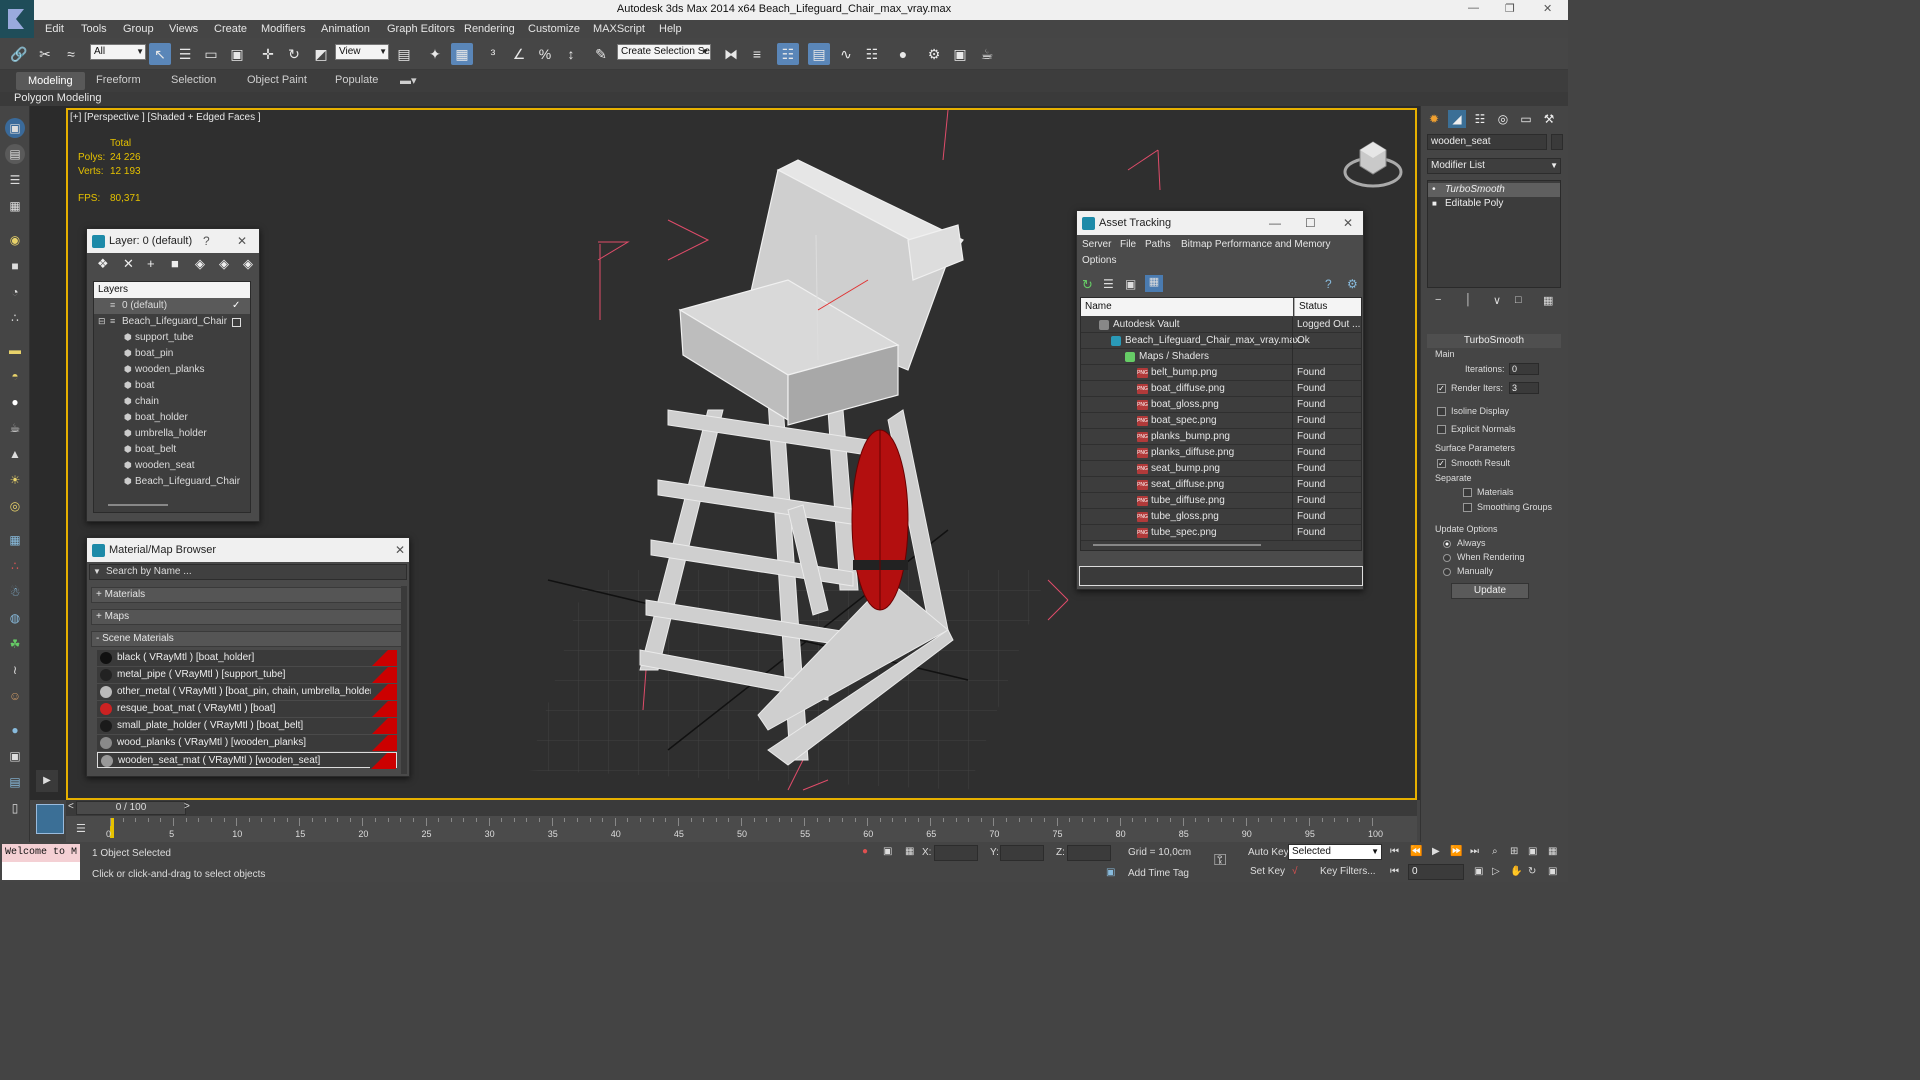 The width and height of the screenshot is (1920, 1080). I want to click on z-coordinate-field, so click(1089, 853).